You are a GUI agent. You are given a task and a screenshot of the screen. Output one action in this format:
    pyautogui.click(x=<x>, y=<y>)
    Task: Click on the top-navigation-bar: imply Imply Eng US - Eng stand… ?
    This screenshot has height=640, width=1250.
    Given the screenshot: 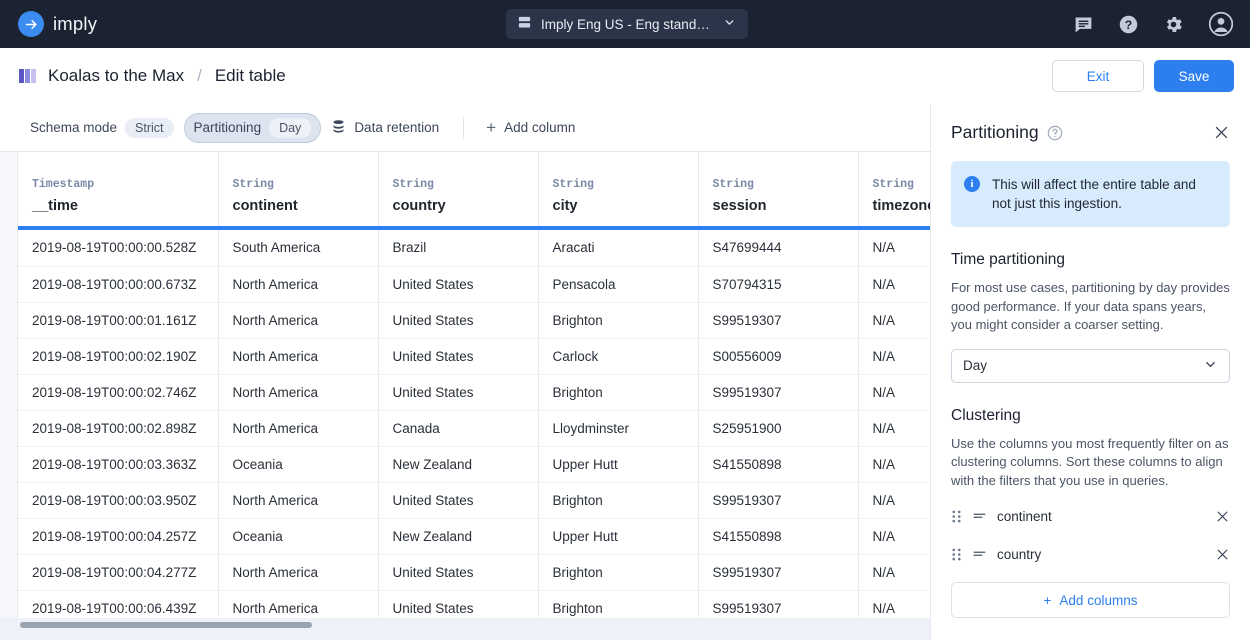 What is the action you would take?
    pyautogui.click(x=625, y=24)
    